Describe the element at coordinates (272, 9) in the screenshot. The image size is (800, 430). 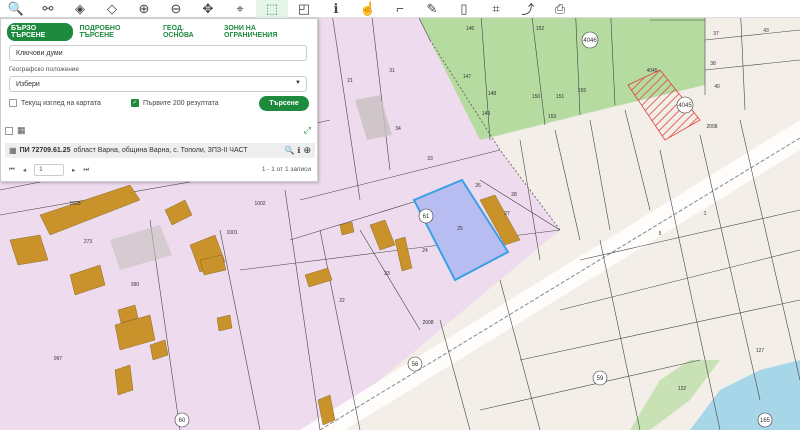
I see `select-area-icon: ⬚` at that location.